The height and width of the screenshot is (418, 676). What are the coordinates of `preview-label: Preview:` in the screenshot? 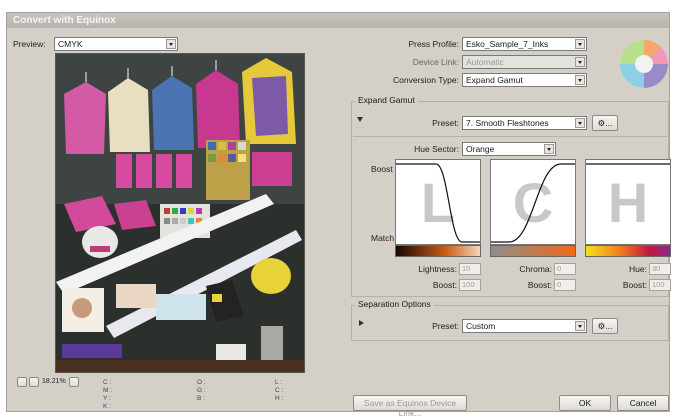 It's located at (29, 44).